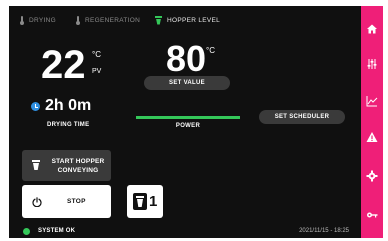  I want to click on power-bar, so click(188, 117).